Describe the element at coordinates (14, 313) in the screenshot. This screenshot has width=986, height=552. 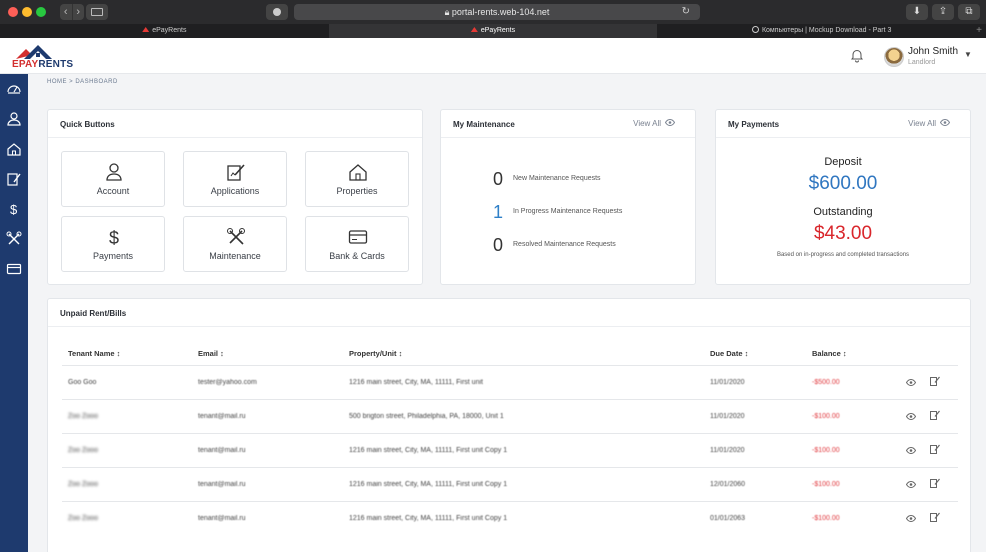
I see `sidebar: $` at that location.